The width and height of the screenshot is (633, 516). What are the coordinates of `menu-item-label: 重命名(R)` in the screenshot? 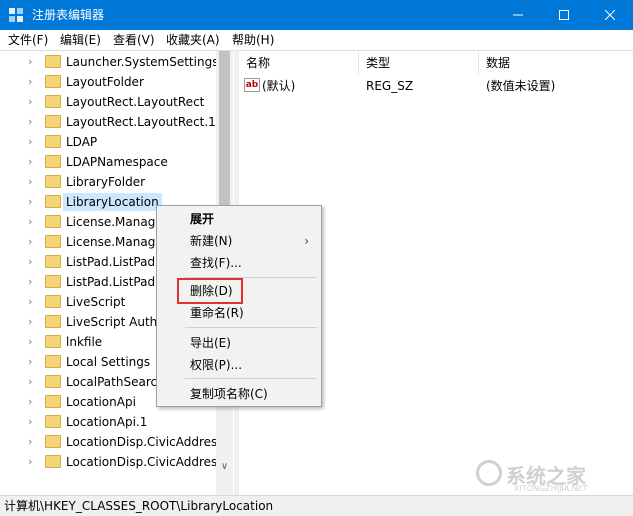 It's located at (217, 313).